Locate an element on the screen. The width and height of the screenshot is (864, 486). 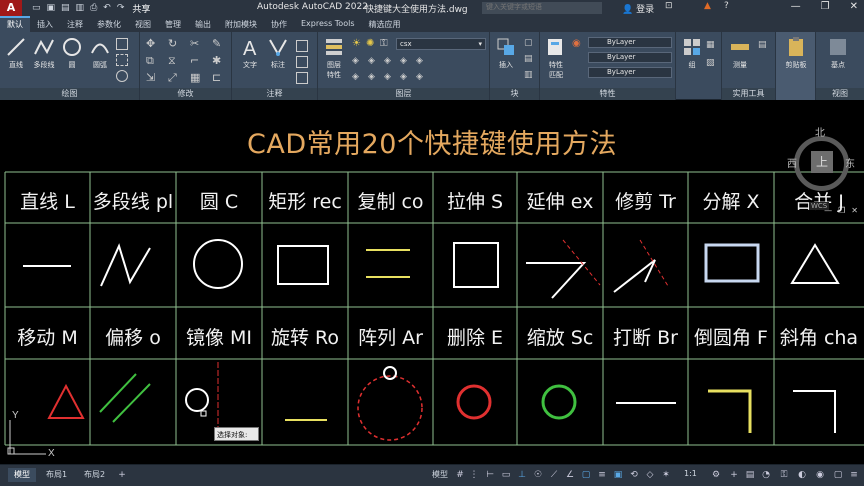
snap-icon: ⋮ is located at coordinates (474, 475).